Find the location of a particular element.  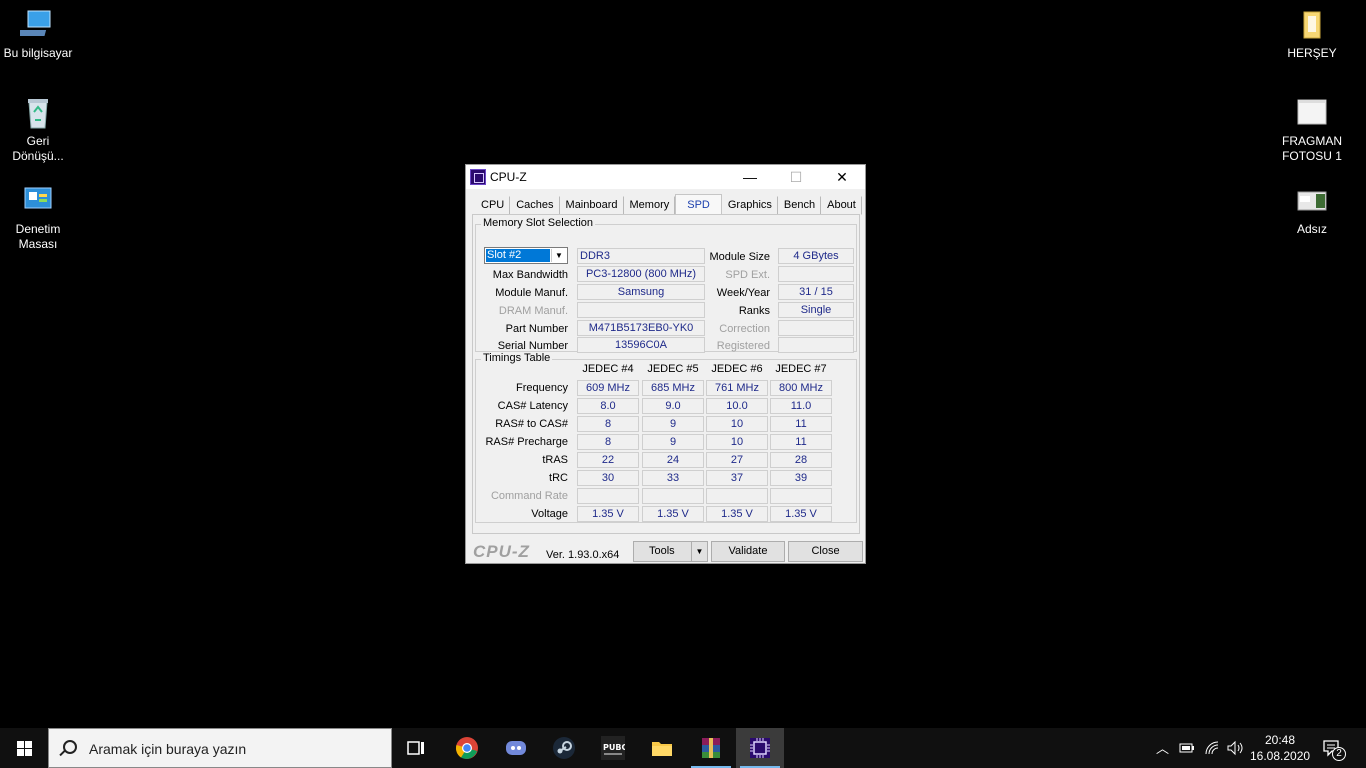

wifi-icon is located at coordinates (1212, 748).